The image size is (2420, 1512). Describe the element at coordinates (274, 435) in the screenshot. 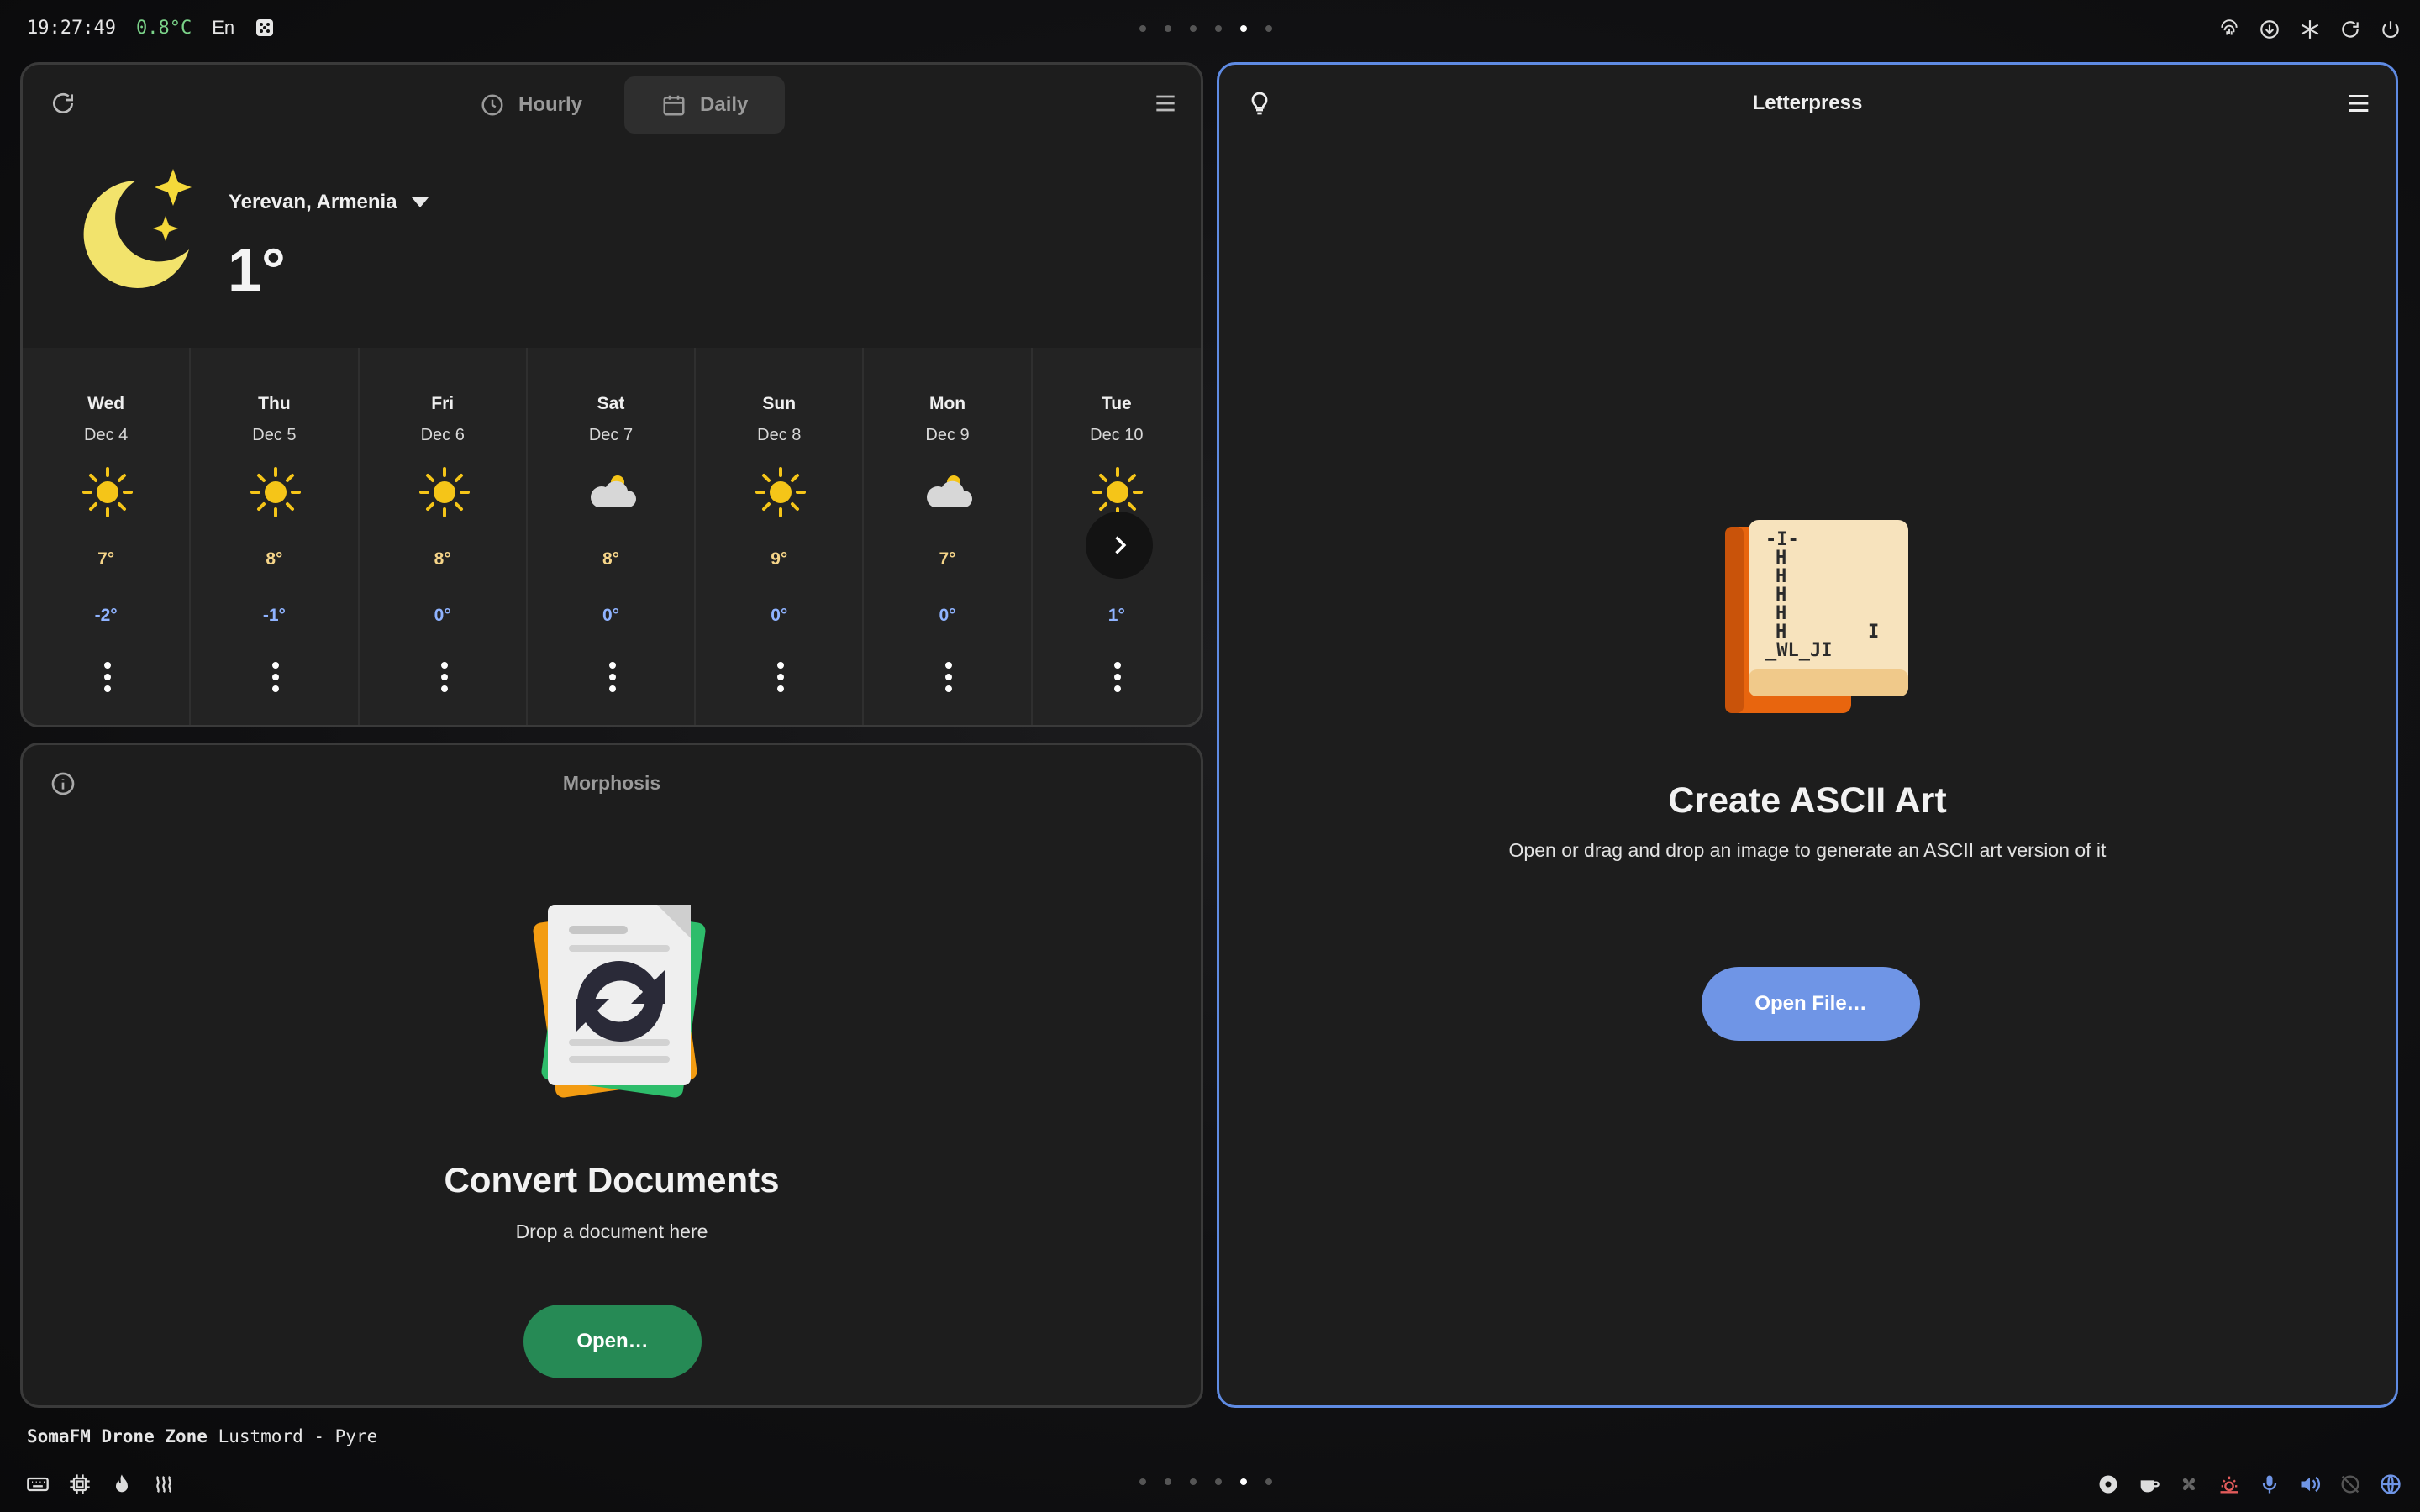

I see `day-date: Dec 5` at that location.